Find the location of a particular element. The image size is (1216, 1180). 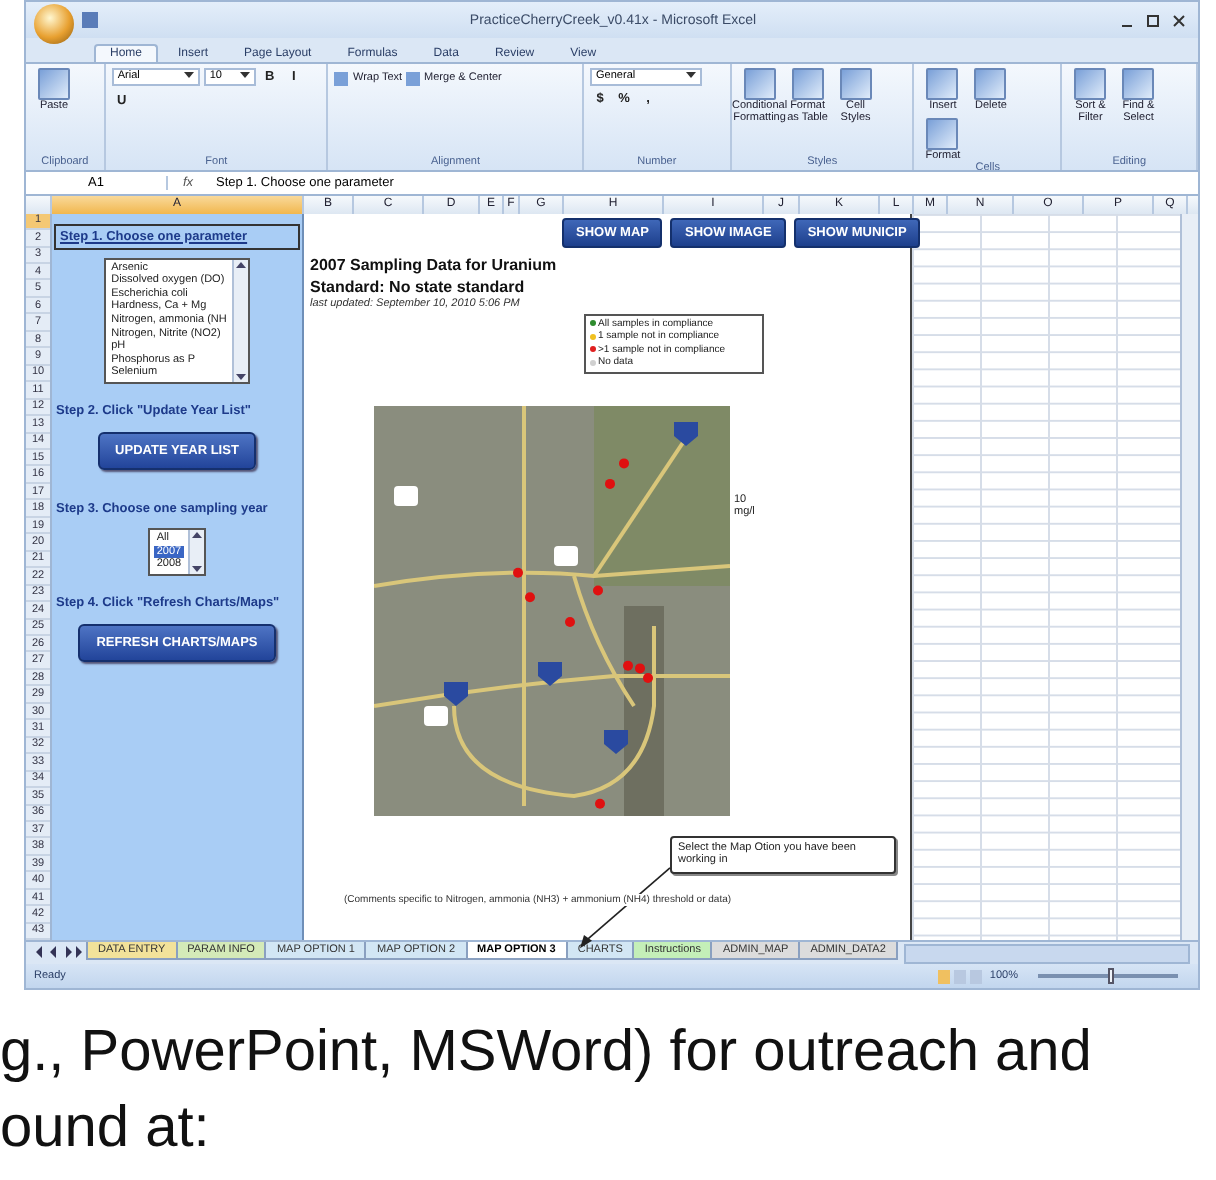

horizontal-scrollbar is located at coordinates (1046, 954).